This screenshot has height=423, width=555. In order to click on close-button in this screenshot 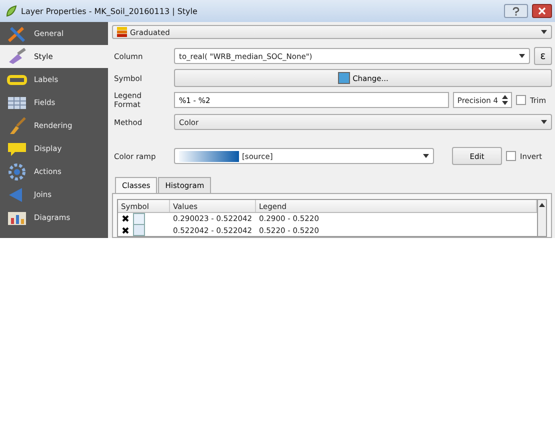, I will do `click(542, 11)`.